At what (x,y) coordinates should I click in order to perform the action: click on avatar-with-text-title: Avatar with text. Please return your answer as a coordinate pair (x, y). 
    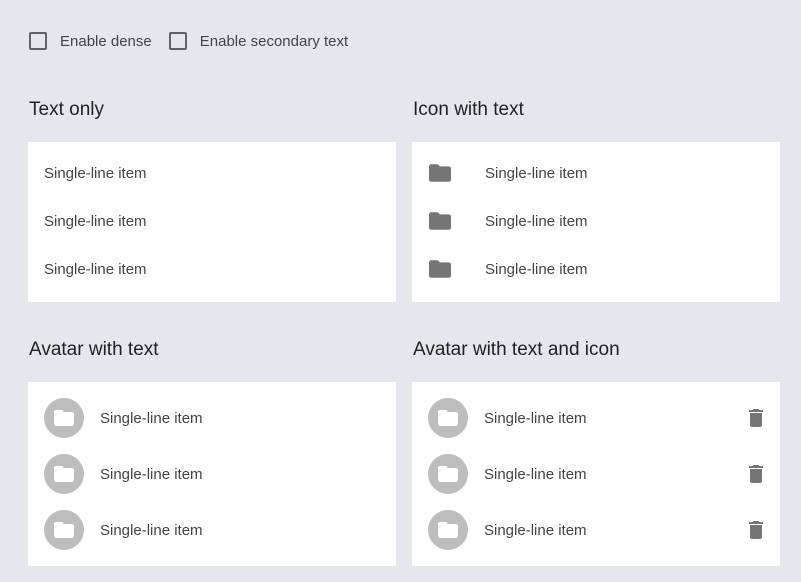
    Looking at the image, I should click on (94, 349).